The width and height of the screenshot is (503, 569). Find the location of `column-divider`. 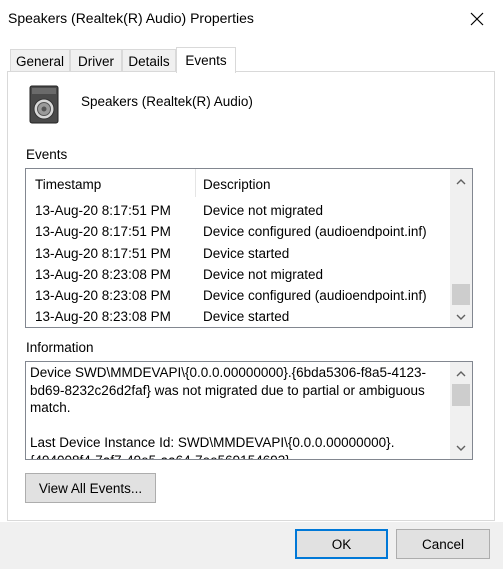

column-divider is located at coordinates (195, 183).